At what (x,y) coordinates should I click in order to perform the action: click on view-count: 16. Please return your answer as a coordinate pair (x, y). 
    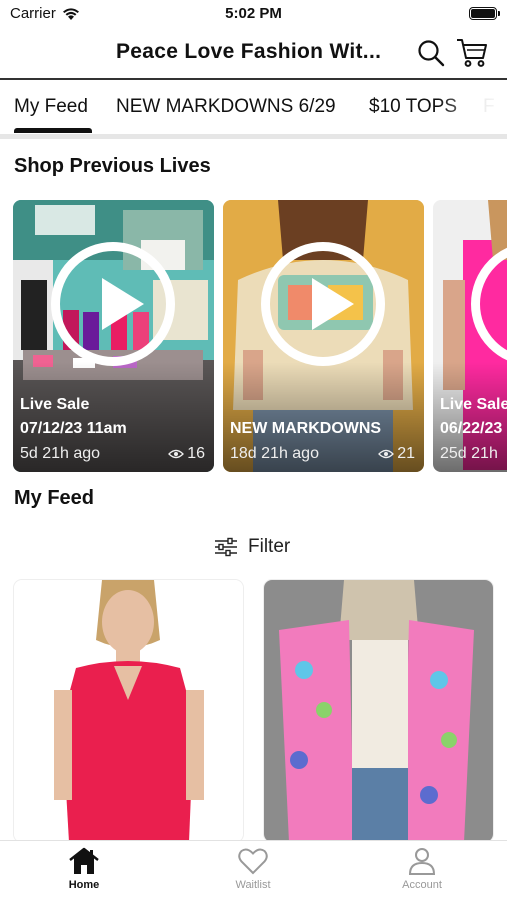
    Looking at the image, I should click on (186, 454).